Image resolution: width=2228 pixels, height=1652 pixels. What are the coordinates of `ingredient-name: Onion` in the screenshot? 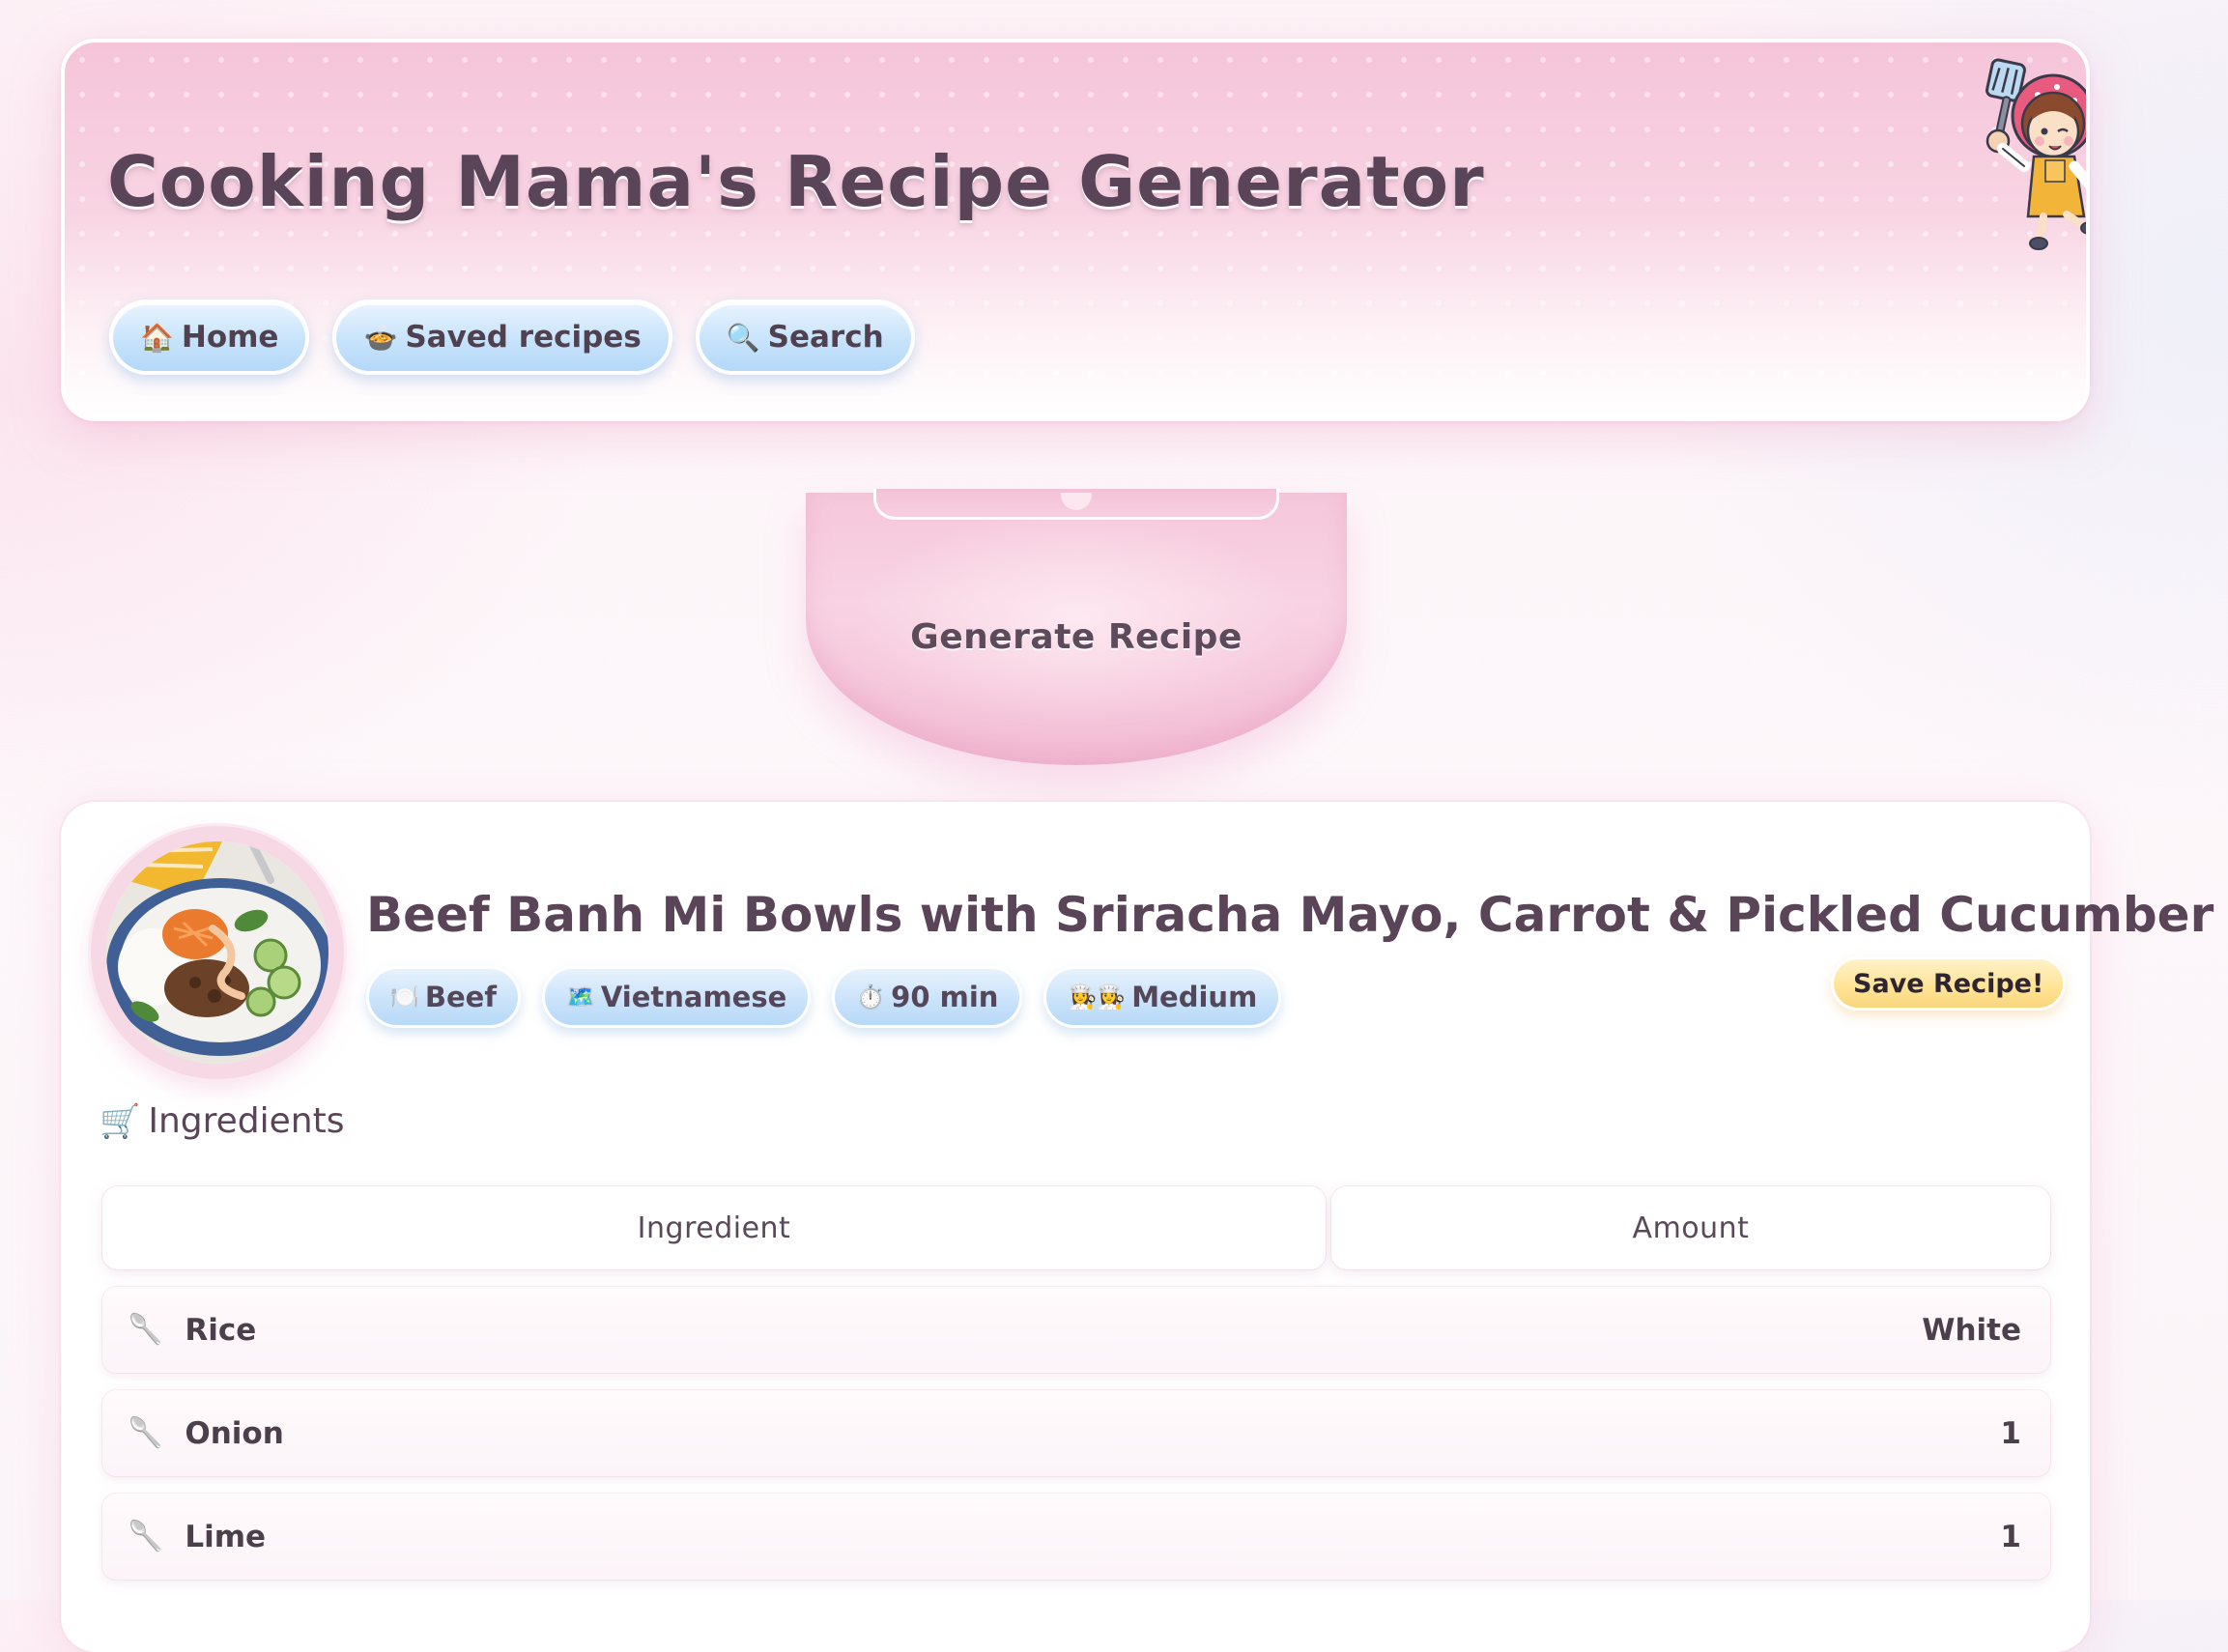 It's located at (234, 1433).